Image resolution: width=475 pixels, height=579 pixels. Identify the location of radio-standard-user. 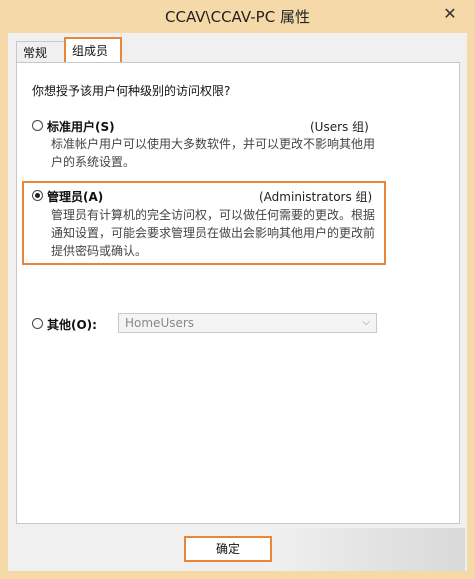
(37, 125).